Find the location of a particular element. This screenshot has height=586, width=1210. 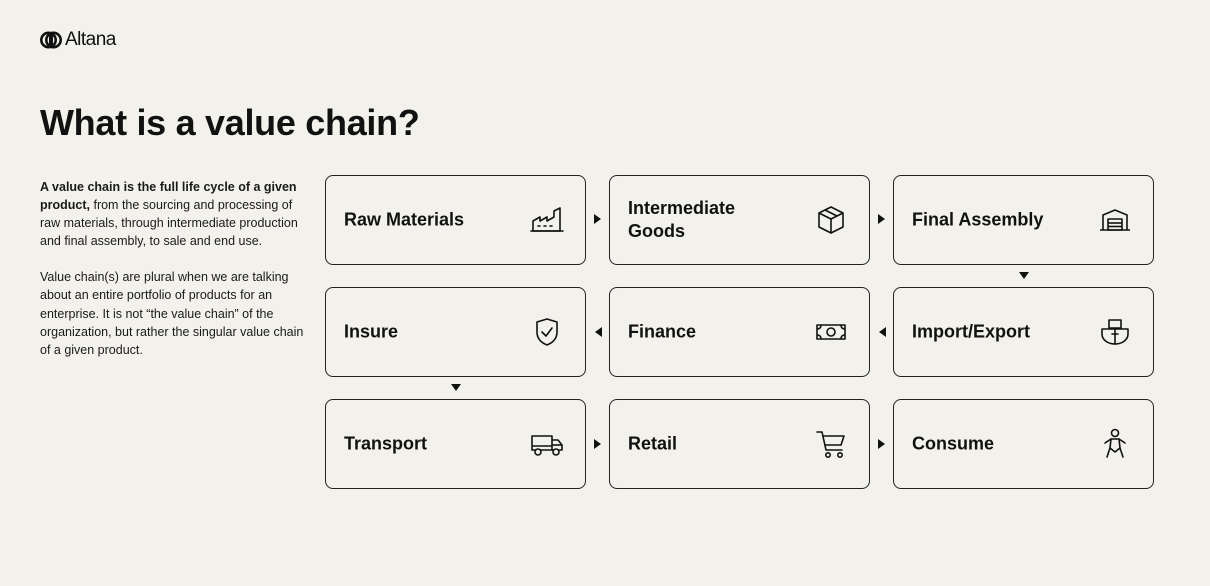

step-card-raw-materials: Raw Materials is located at coordinates (455, 220).